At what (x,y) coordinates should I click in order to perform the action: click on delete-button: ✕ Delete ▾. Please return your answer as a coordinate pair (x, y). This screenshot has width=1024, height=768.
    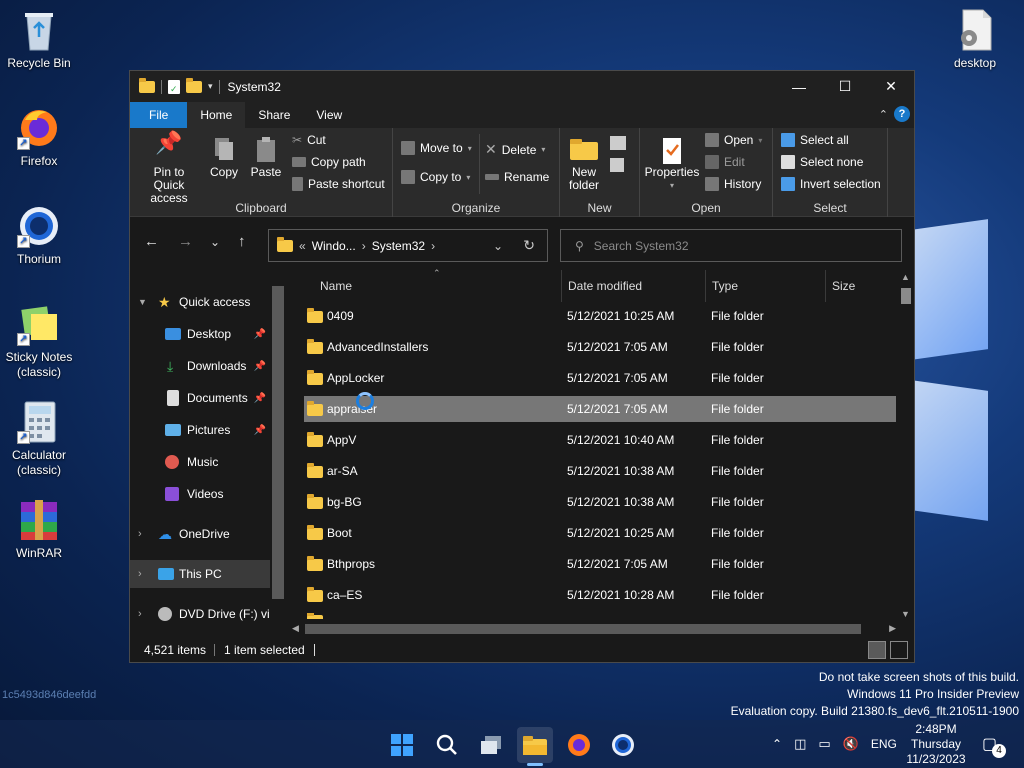
    Looking at the image, I should click on (515, 149).